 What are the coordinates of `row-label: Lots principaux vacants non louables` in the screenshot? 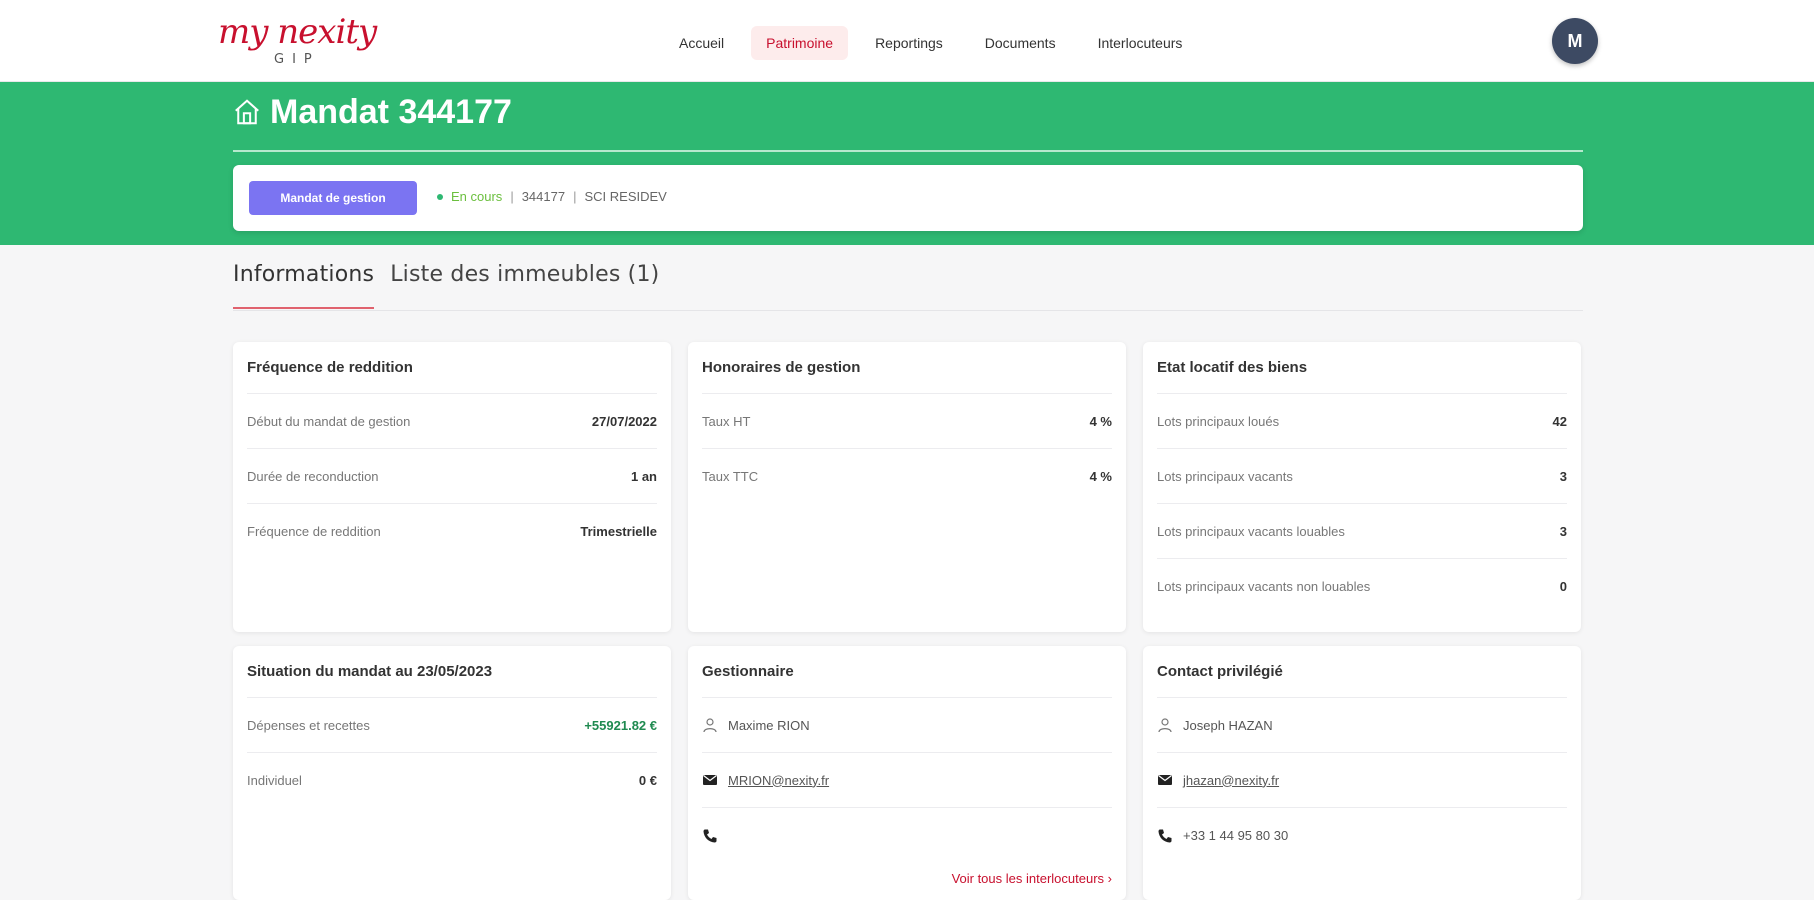 It's located at (1264, 586).